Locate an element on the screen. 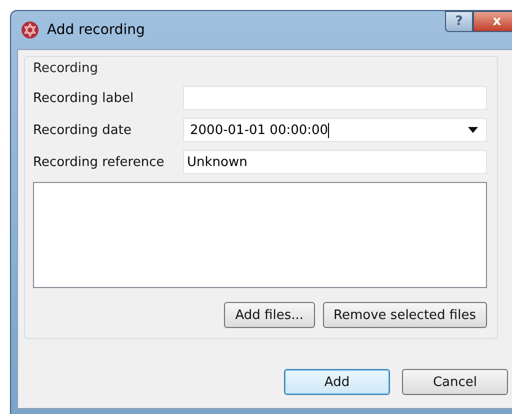 The height and width of the screenshot is (414, 512). help-button: ? is located at coordinates (459, 21).